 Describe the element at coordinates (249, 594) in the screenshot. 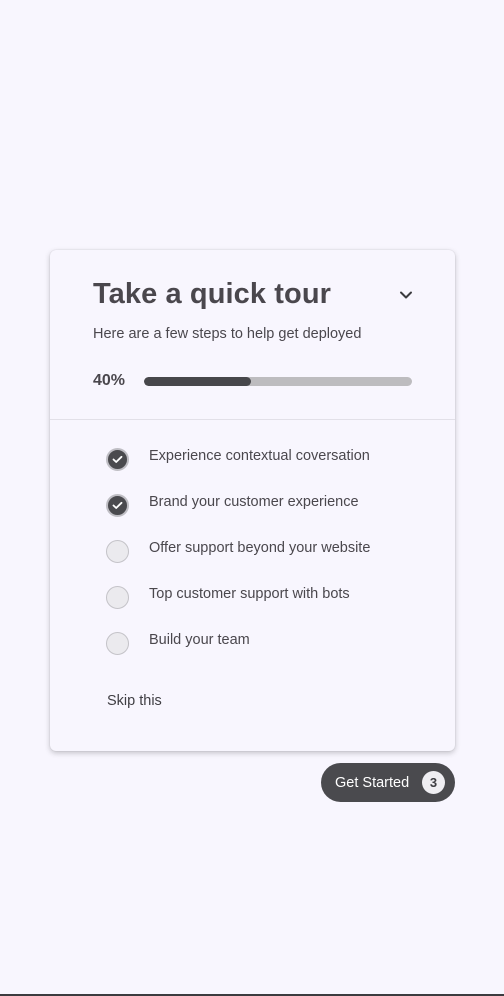

I see `step-label: Top customer support with bots` at that location.